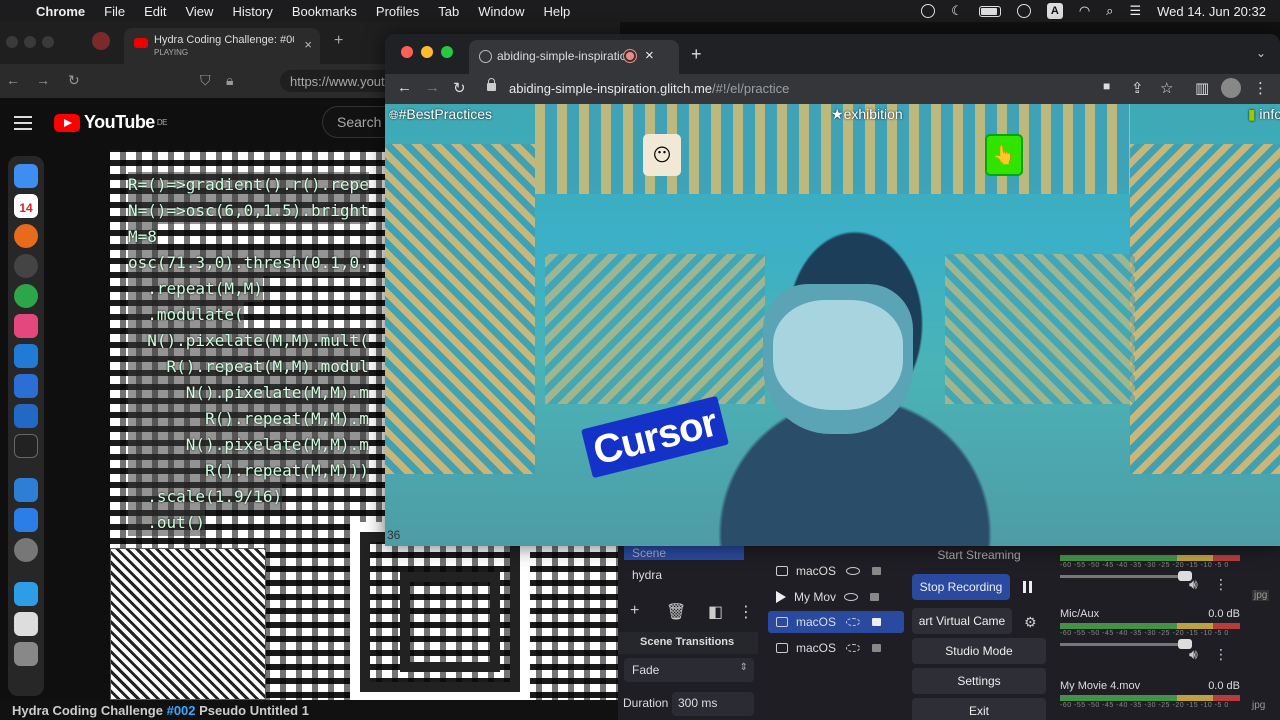 The image size is (1280, 720). What do you see at coordinates (308, 44) in the screenshot?
I see `bg-tab-close-icon: ×` at bounding box center [308, 44].